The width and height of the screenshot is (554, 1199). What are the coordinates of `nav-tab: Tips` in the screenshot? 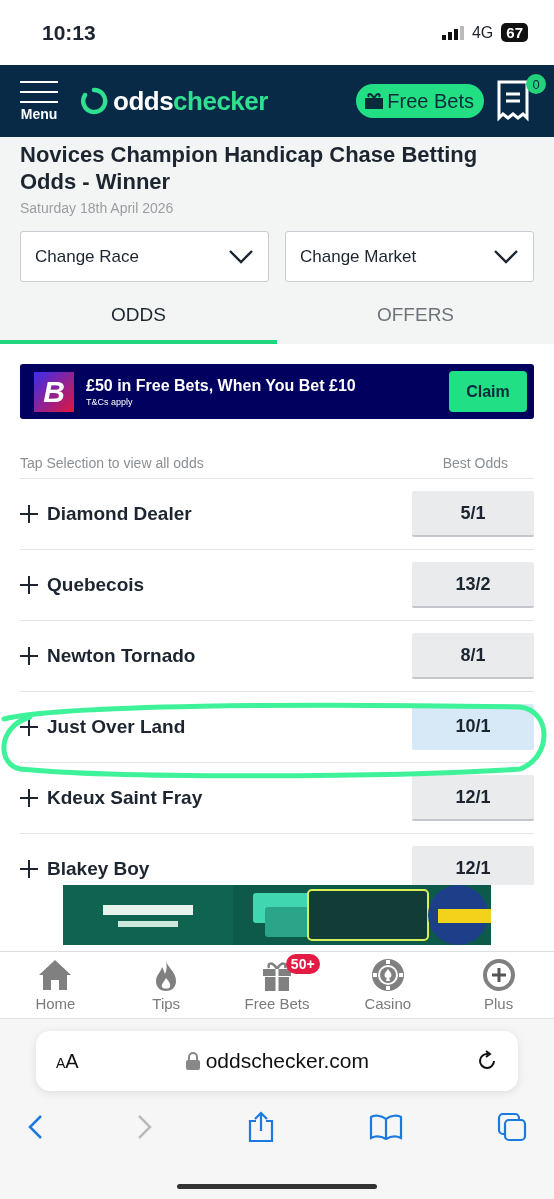 It's located at (166, 985).